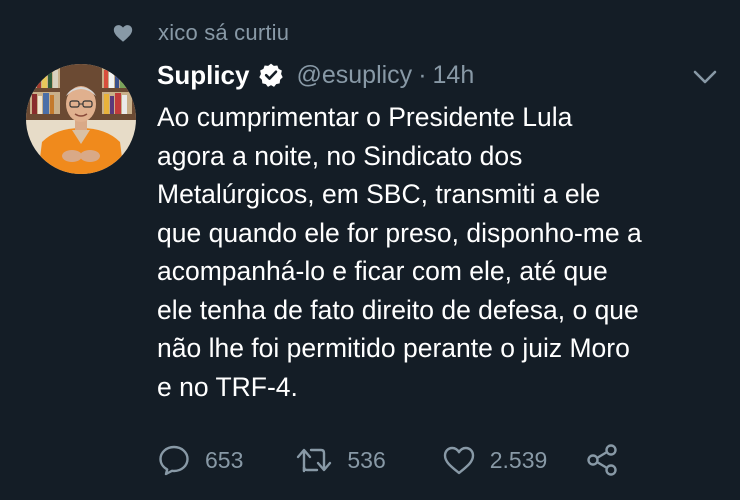  What do you see at coordinates (203, 75) in the screenshot?
I see `display-name: Suplicy` at bounding box center [203, 75].